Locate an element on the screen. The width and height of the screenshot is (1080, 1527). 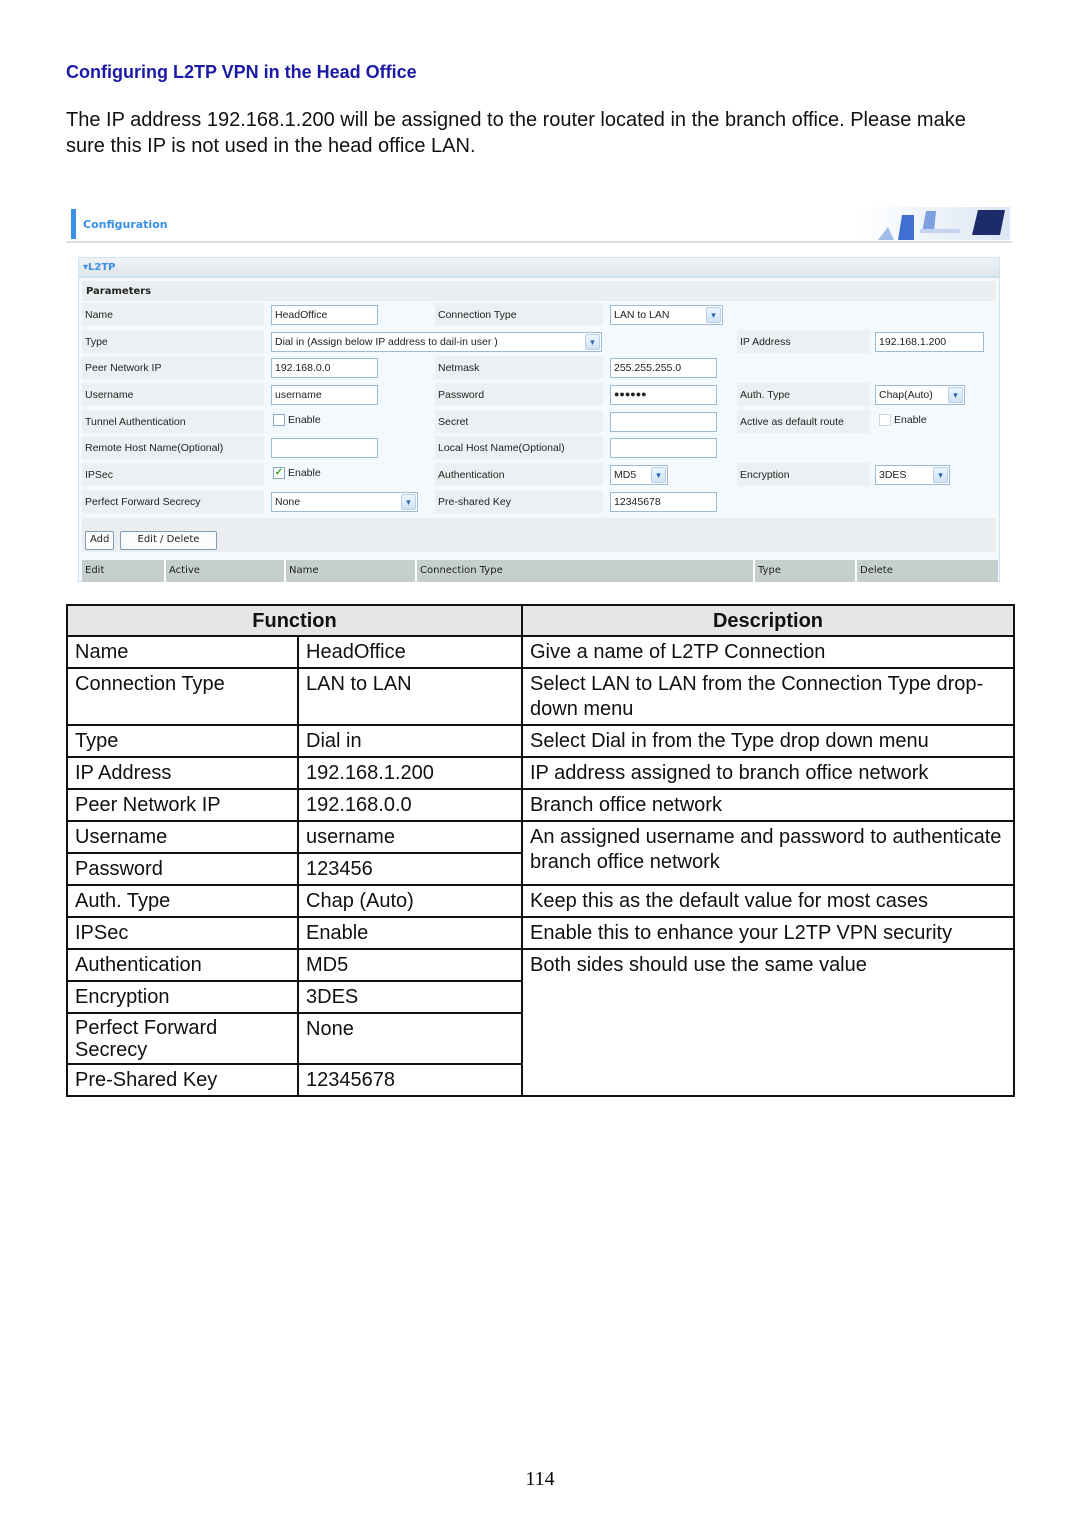
l2tp-section-header: ▾L2TP is located at coordinates (539, 268).